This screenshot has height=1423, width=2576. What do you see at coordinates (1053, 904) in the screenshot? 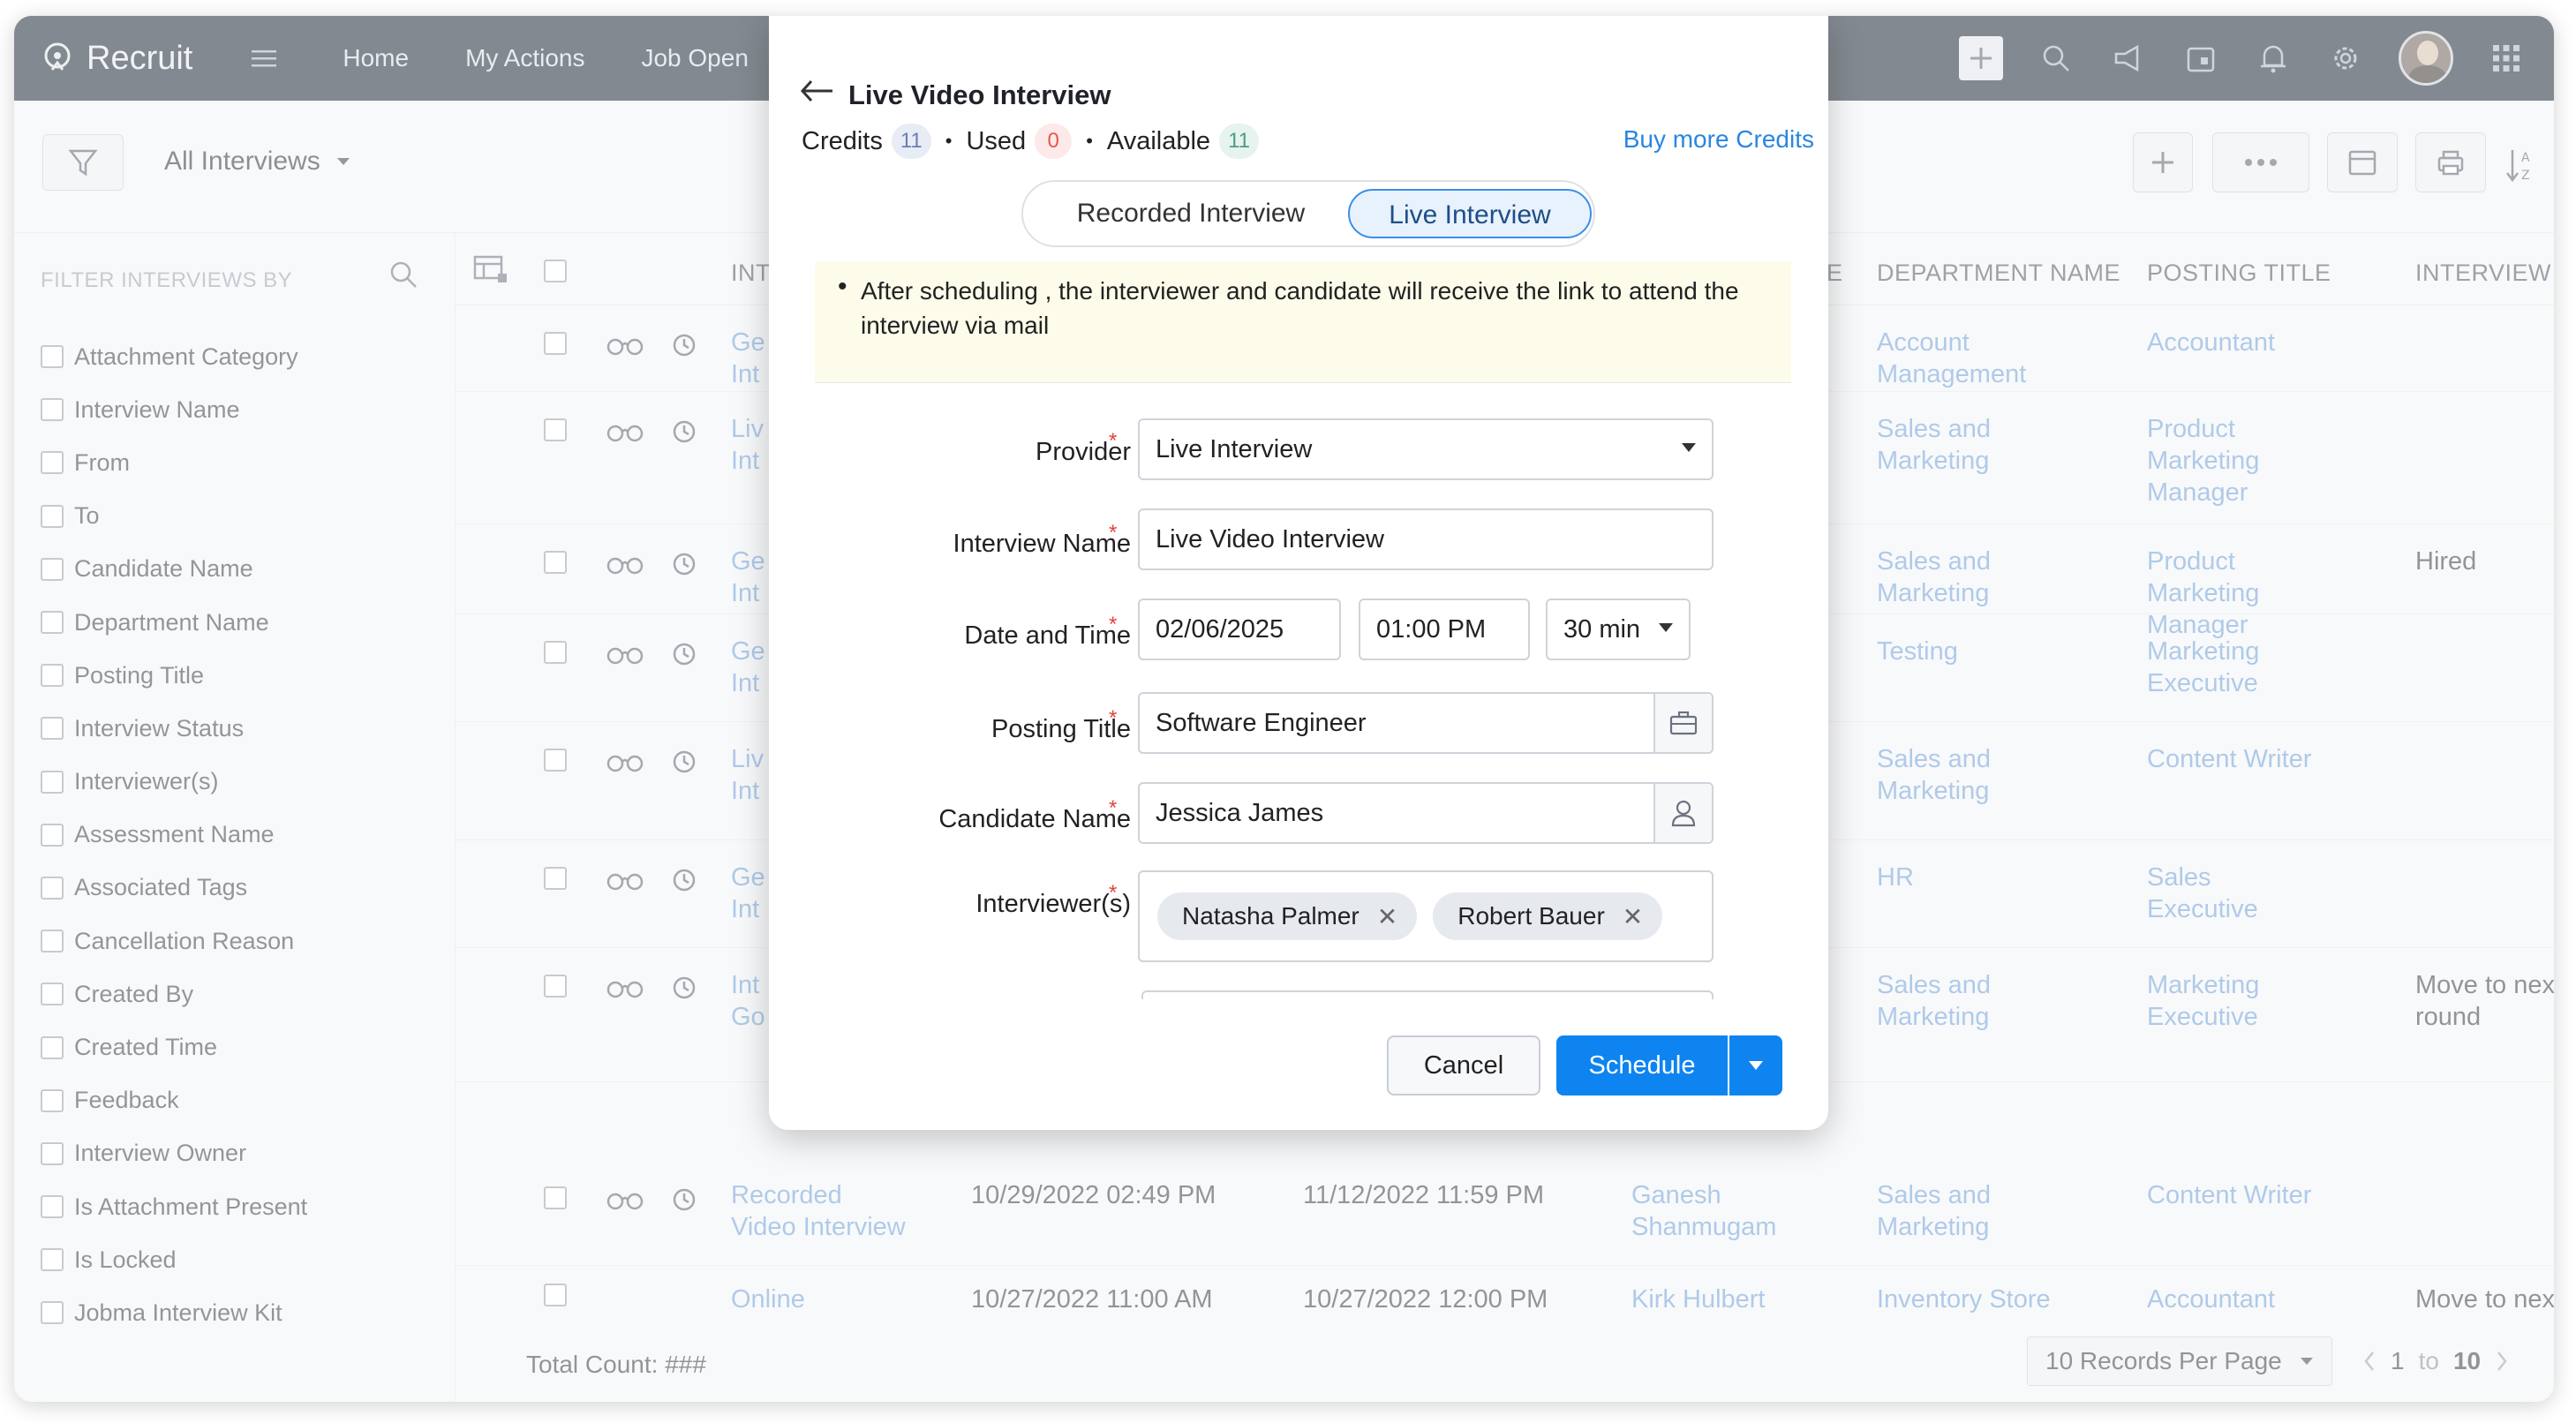
I see `interviewers-label: Interviewer(s)` at bounding box center [1053, 904].